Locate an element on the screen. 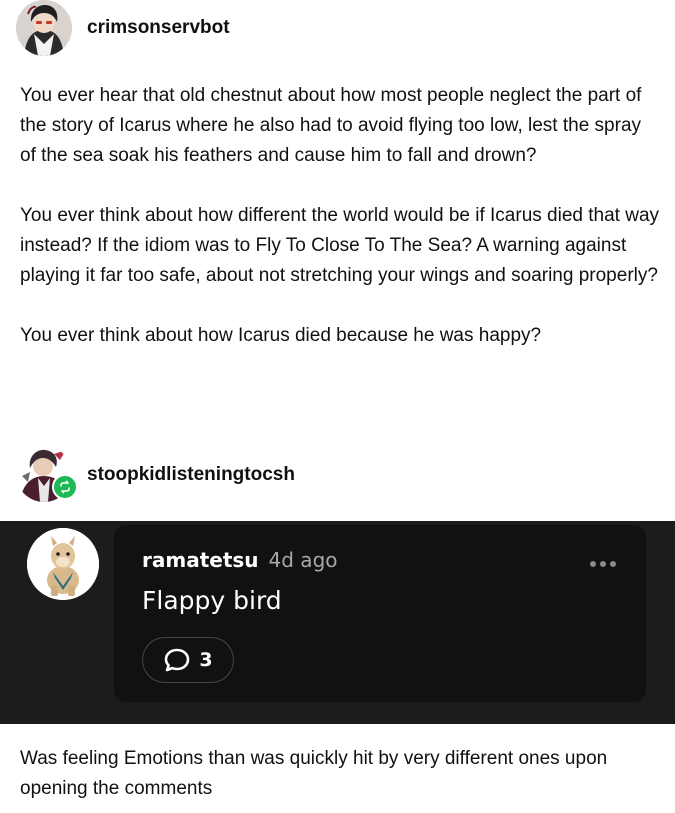 The height and width of the screenshot is (813, 675). commenter-avatar is located at coordinates (63, 564).